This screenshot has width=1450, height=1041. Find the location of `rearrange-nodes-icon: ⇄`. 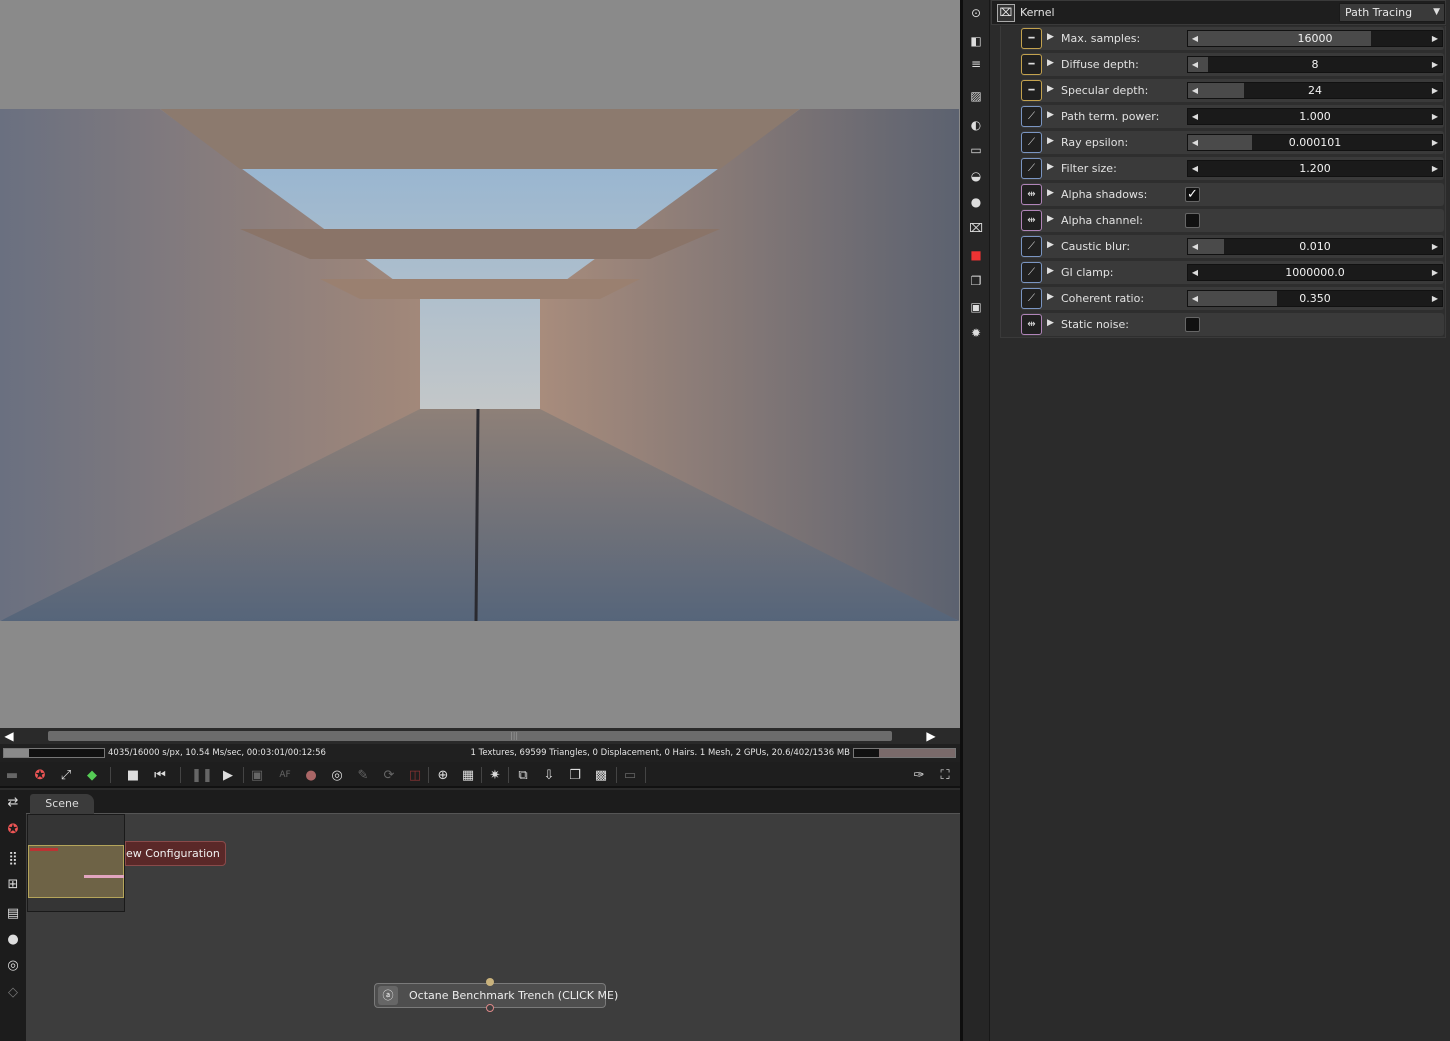

rearrange-nodes-icon: ⇄ is located at coordinates (13, 803).